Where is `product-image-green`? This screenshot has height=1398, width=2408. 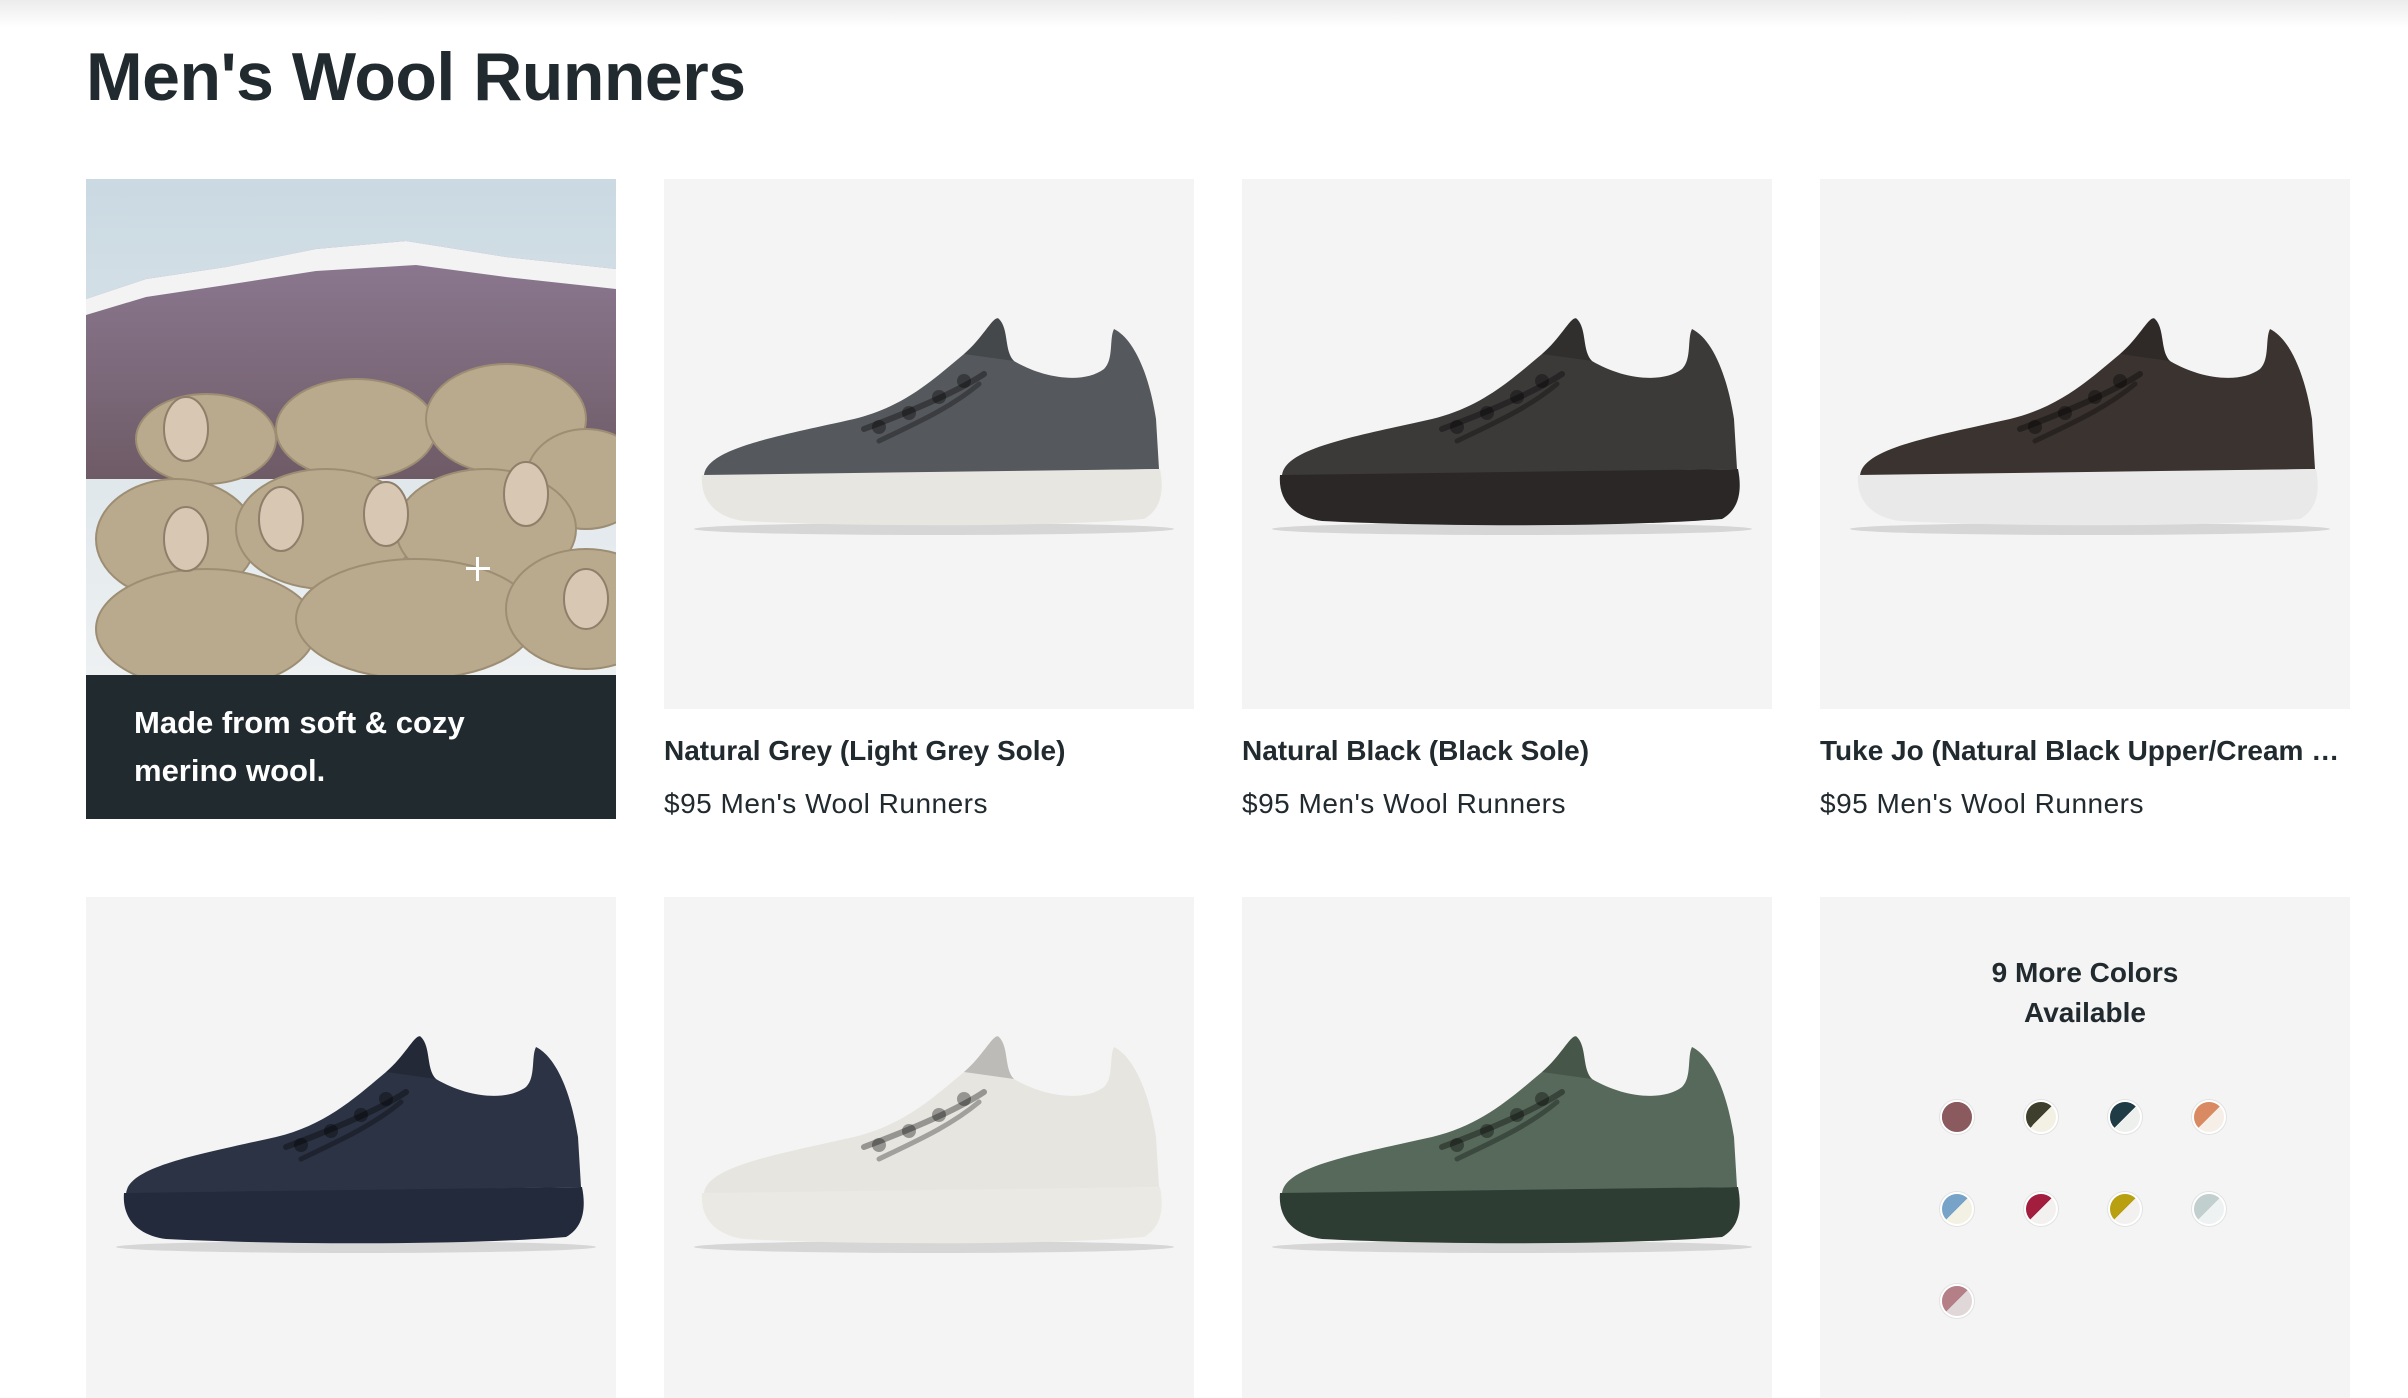
product-image-green is located at coordinates (1507, 1147).